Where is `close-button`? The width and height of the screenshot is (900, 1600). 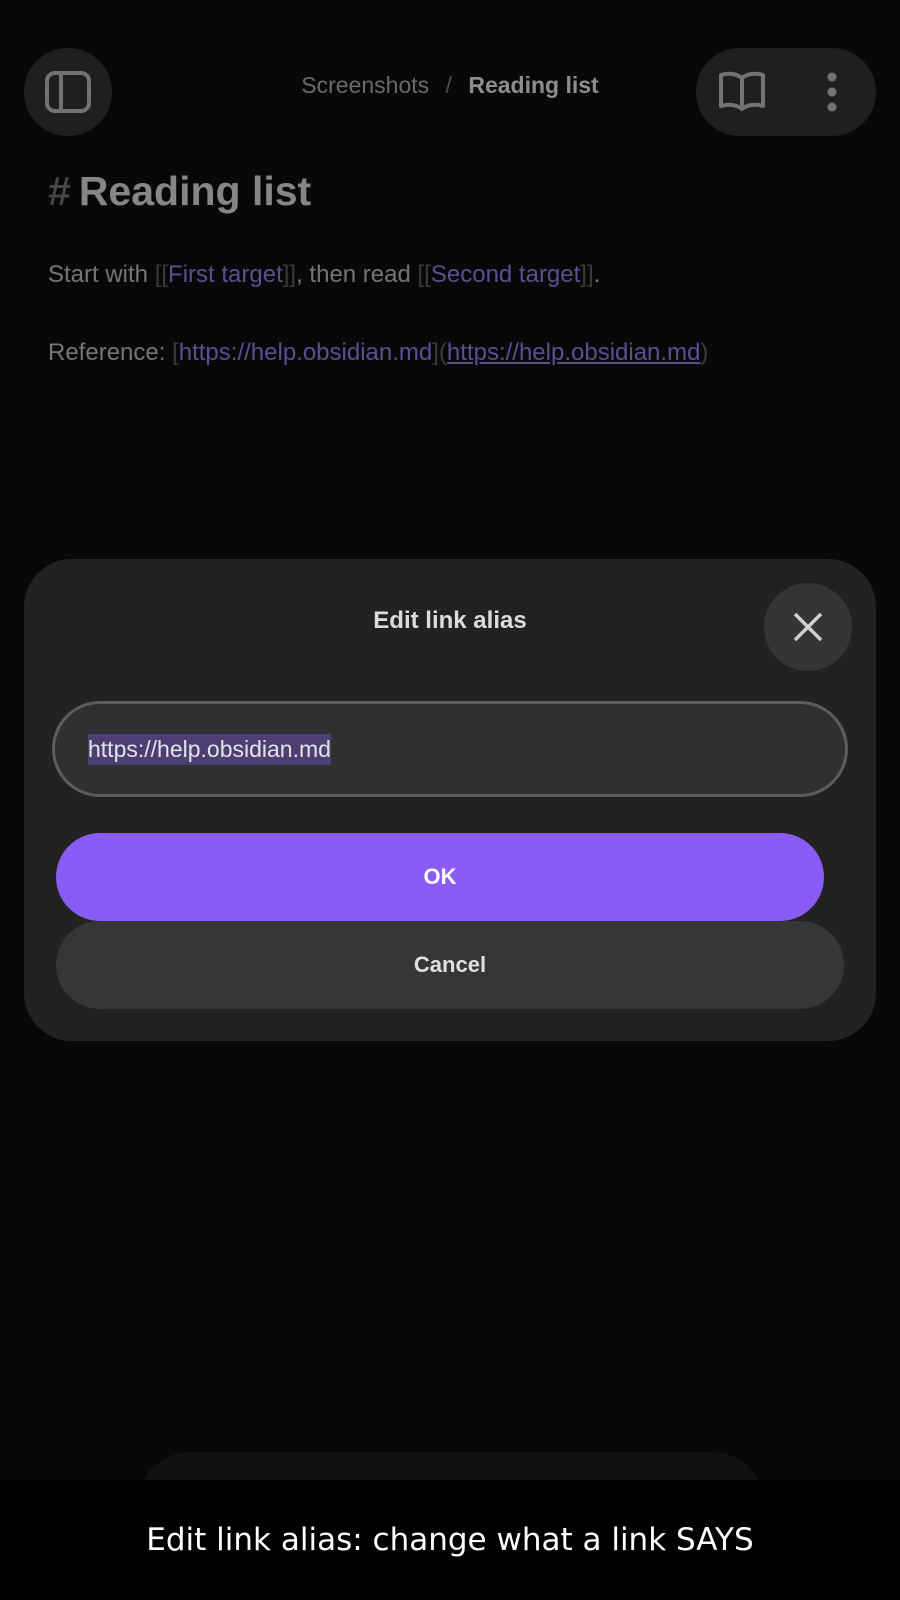 close-button is located at coordinates (808, 627).